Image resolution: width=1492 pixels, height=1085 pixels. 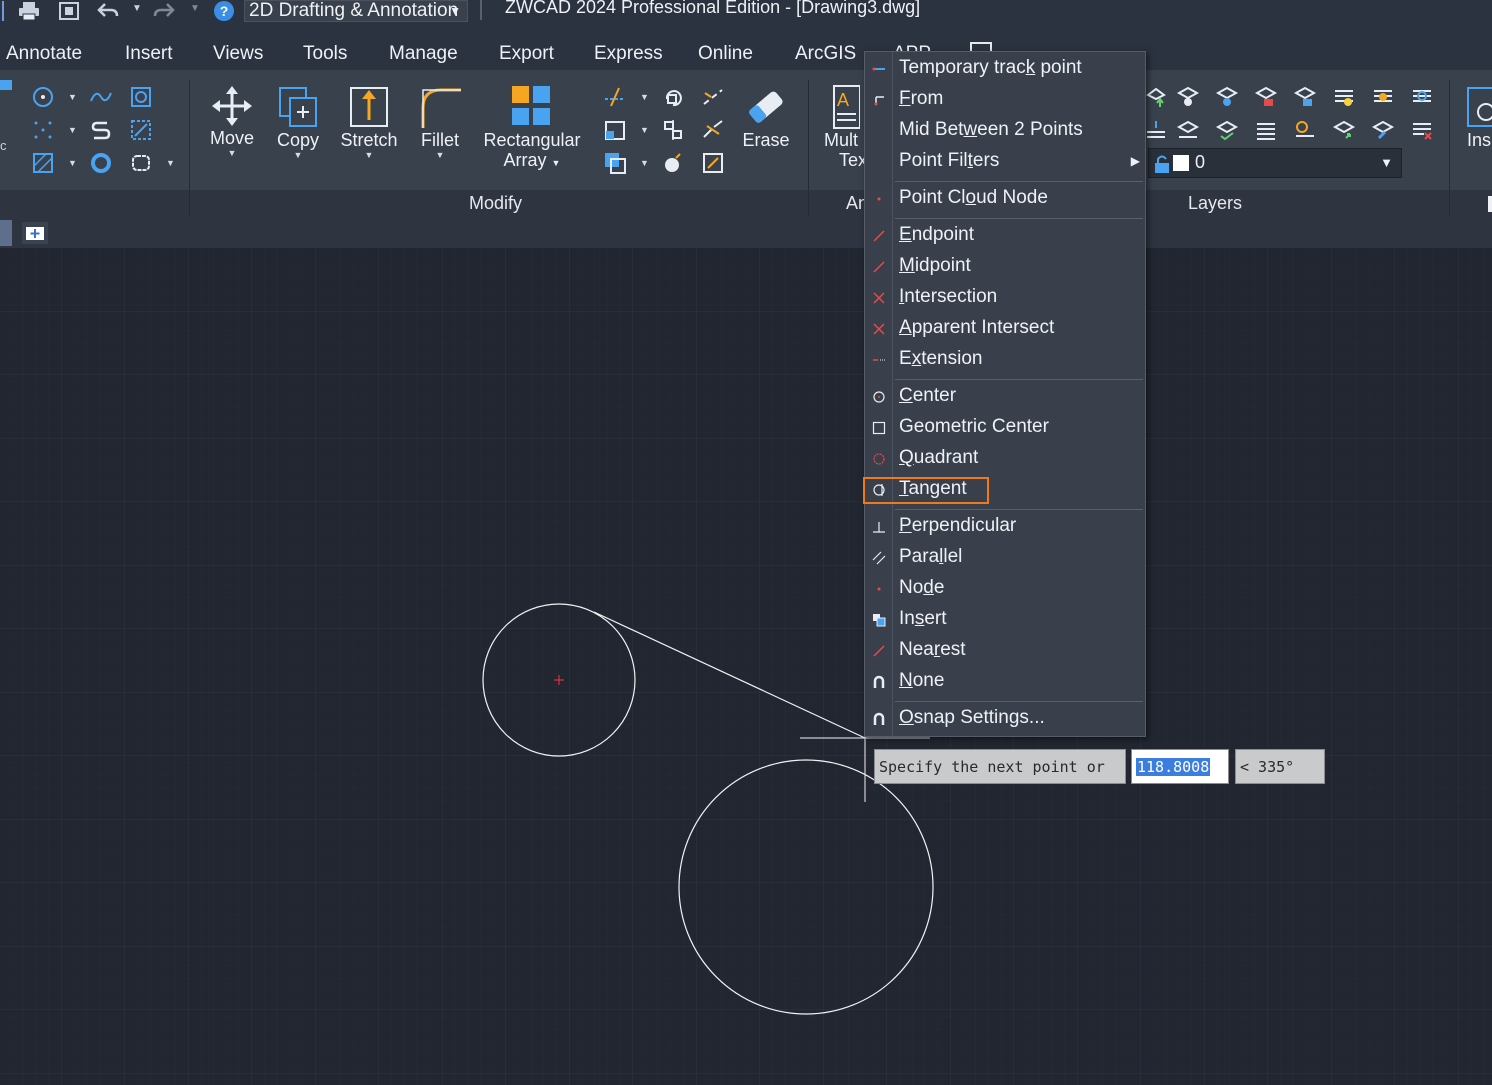 I want to click on menu-export: Export, so click(x=526, y=54).